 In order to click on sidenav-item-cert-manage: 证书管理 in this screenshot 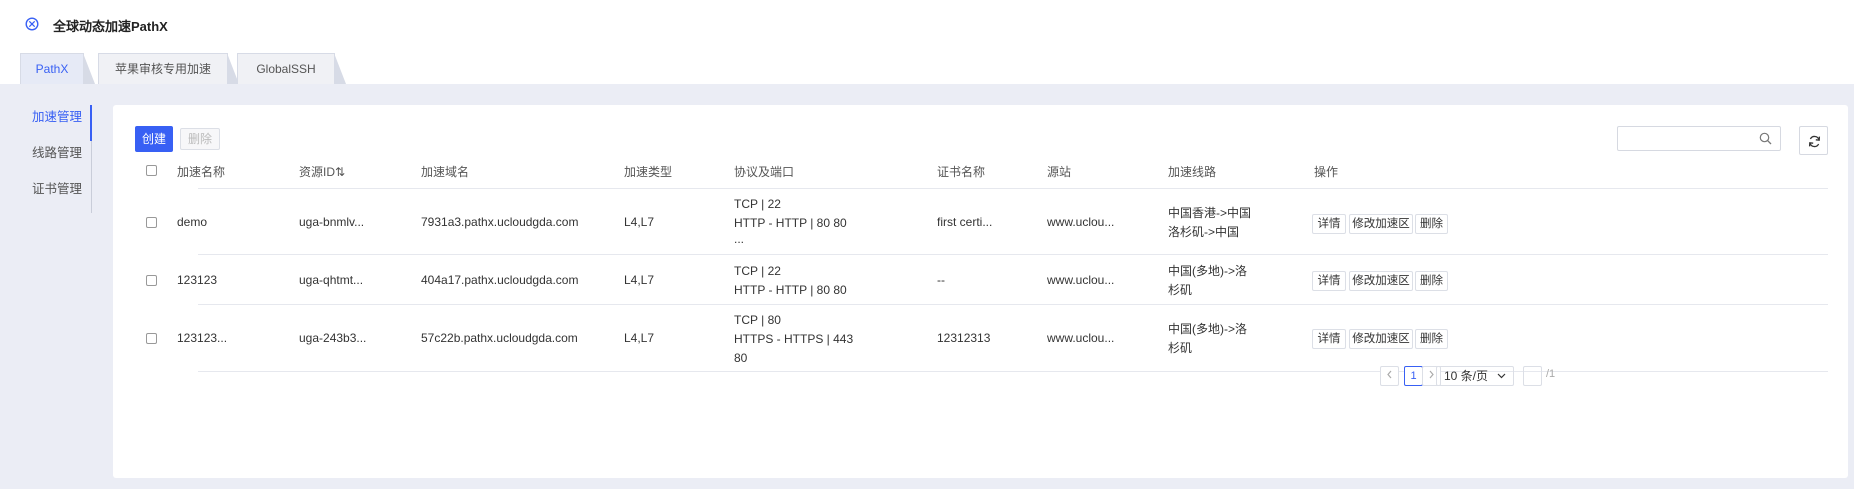, I will do `click(59, 195)`.